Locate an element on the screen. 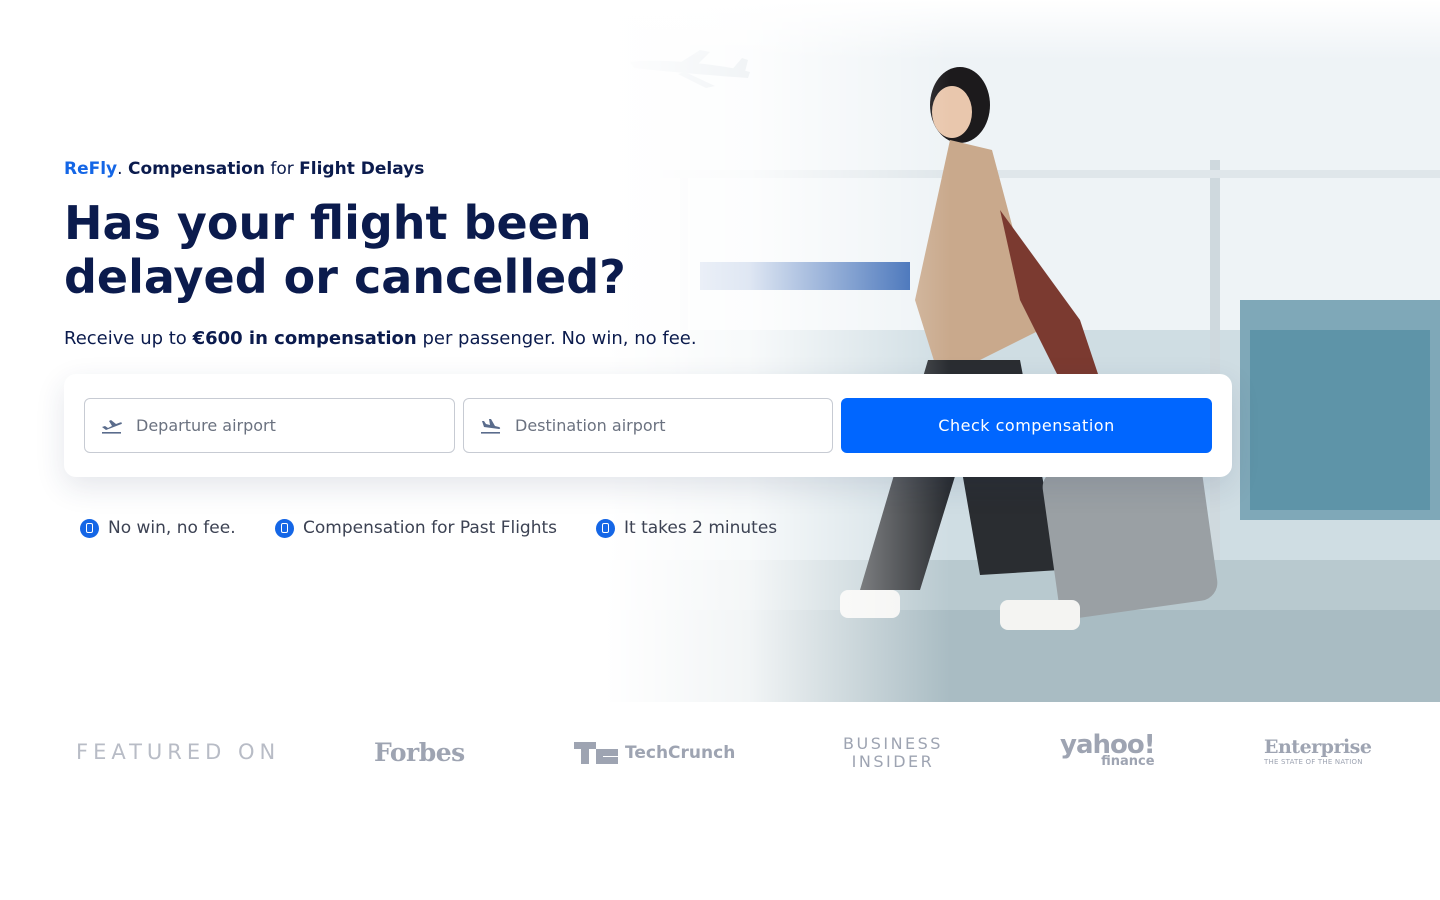  enterprise-sub: THE STATE OF THE NATION is located at coordinates (1313, 762).